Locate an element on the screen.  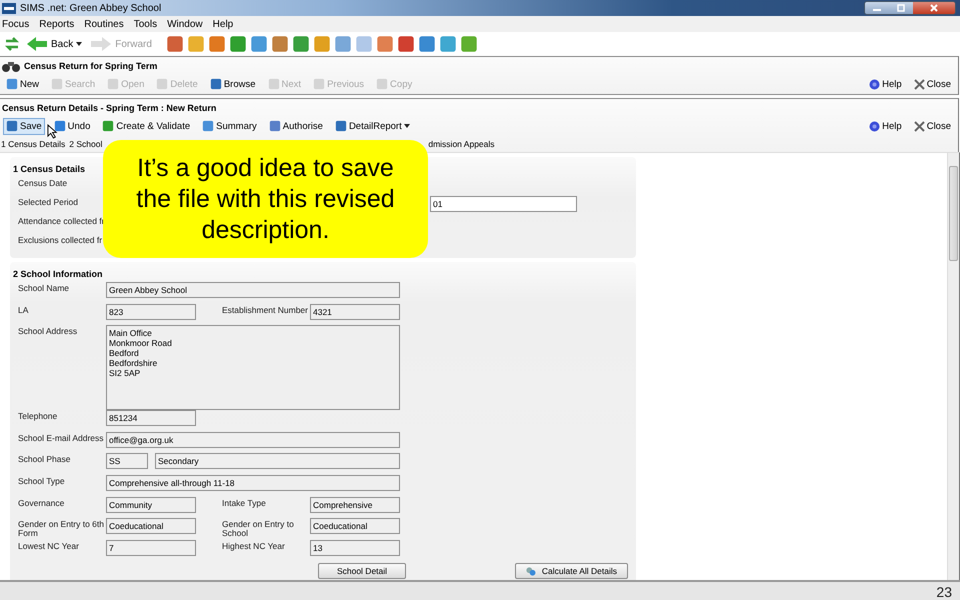
toolbar-button: Authorise is located at coordinates (296, 126).